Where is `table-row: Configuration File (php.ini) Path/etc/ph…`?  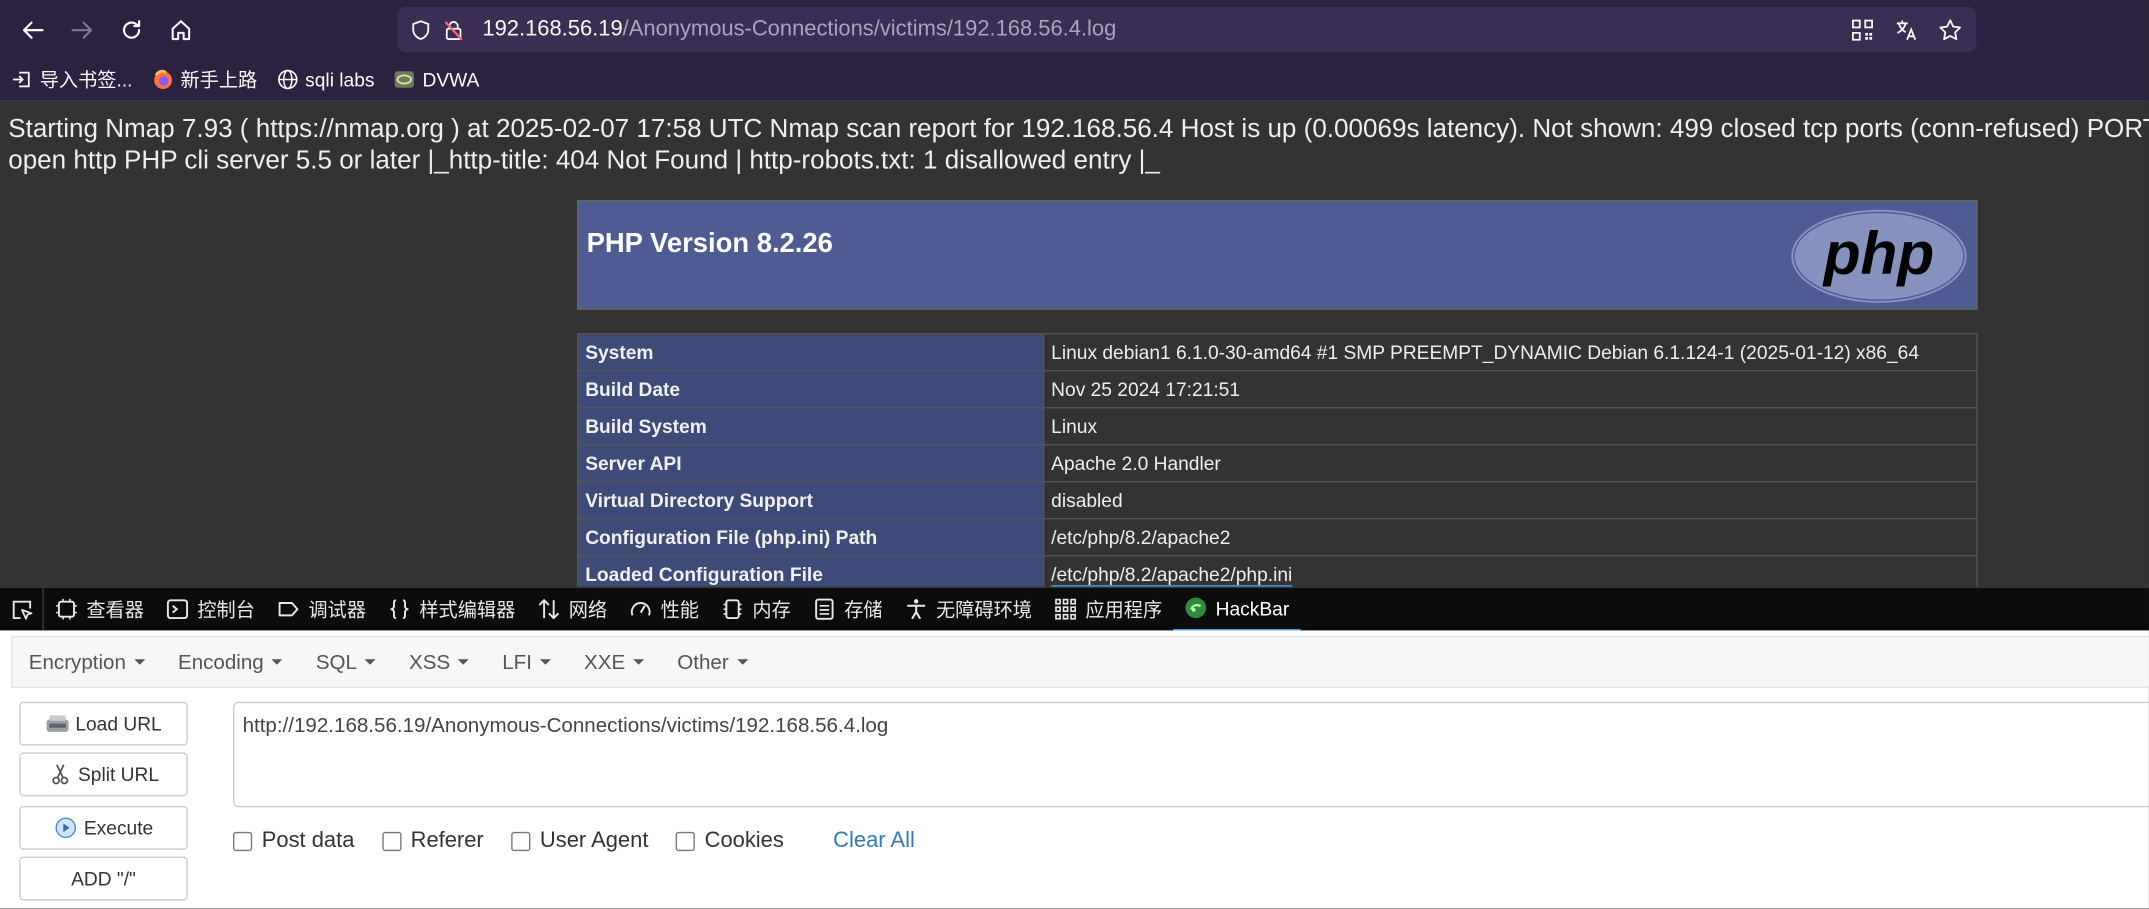
table-row: Configuration File (php.ini) Path/etc/ph… is located at coordinates (1277, 537).